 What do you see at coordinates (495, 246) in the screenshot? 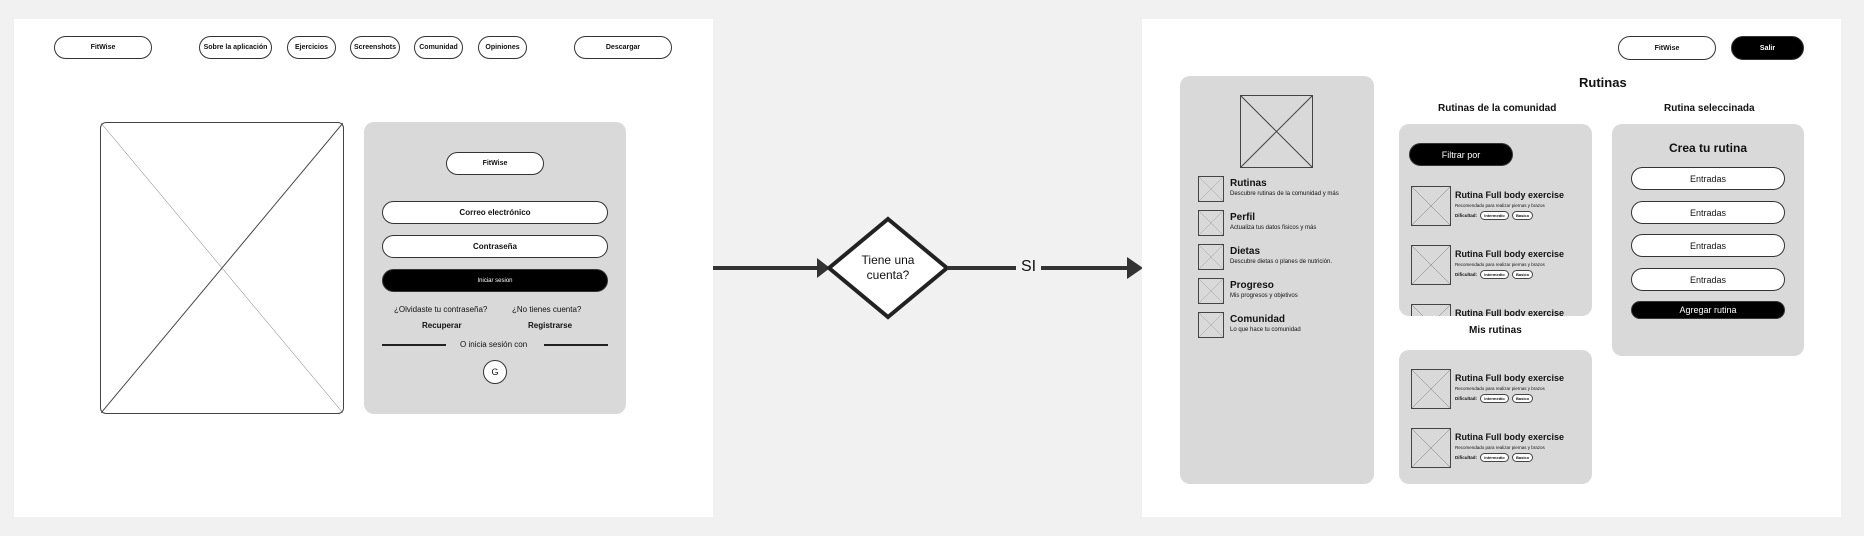
I see `password-field: Contraseña` at bounding box center [495, 246].